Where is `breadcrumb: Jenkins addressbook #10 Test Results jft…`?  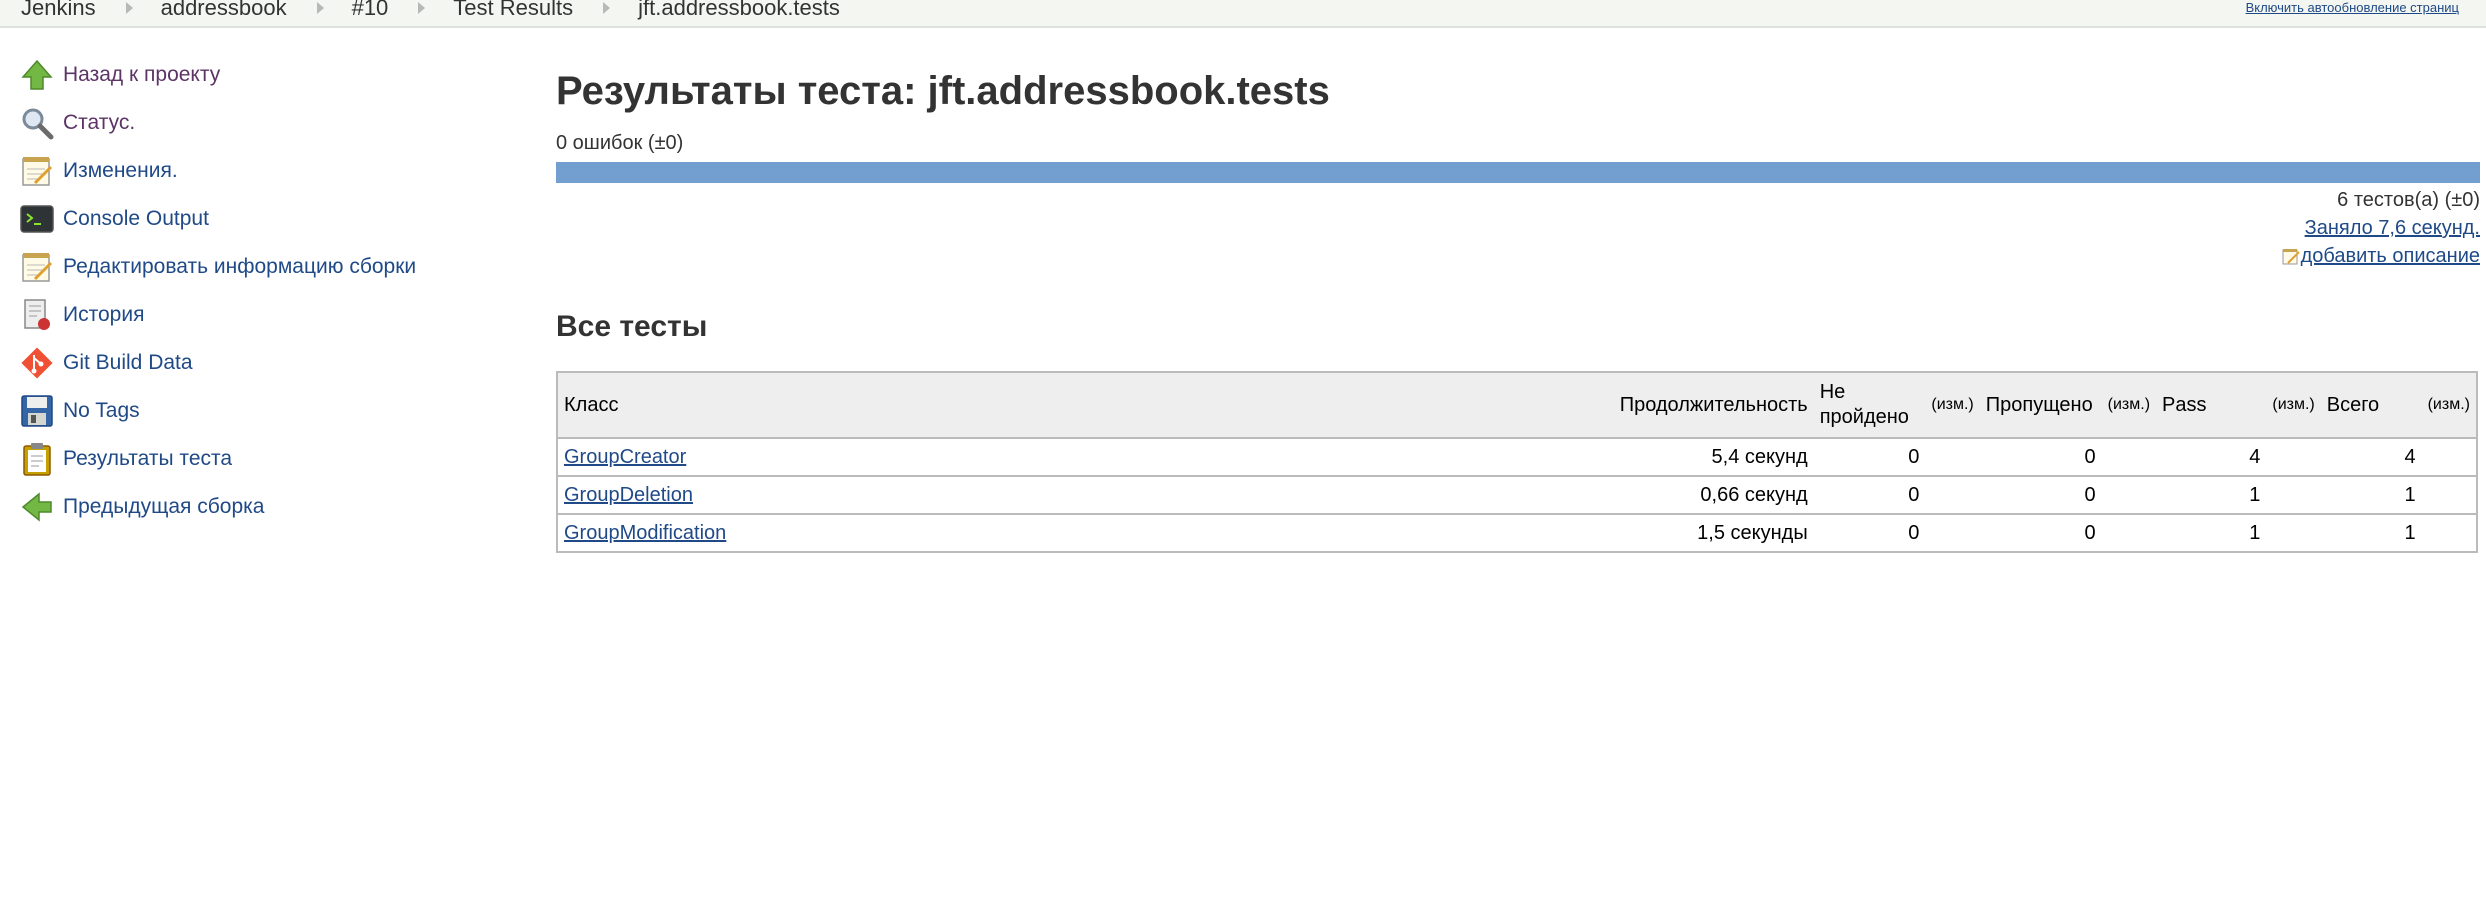
breadcrumb: Jenkins addressbook #10 Test Results jft… is located at coordinates (430, 10).